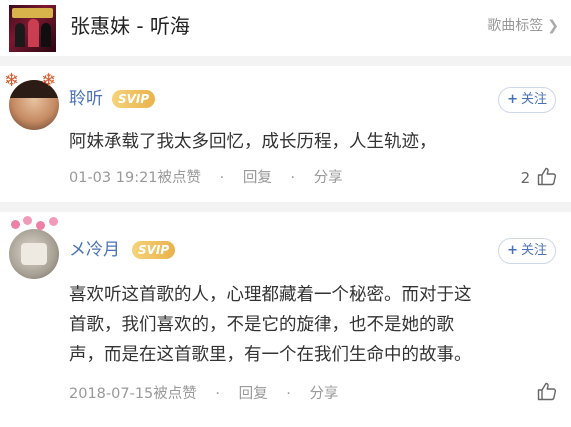  I want to click on avatar, so click(34, 254).